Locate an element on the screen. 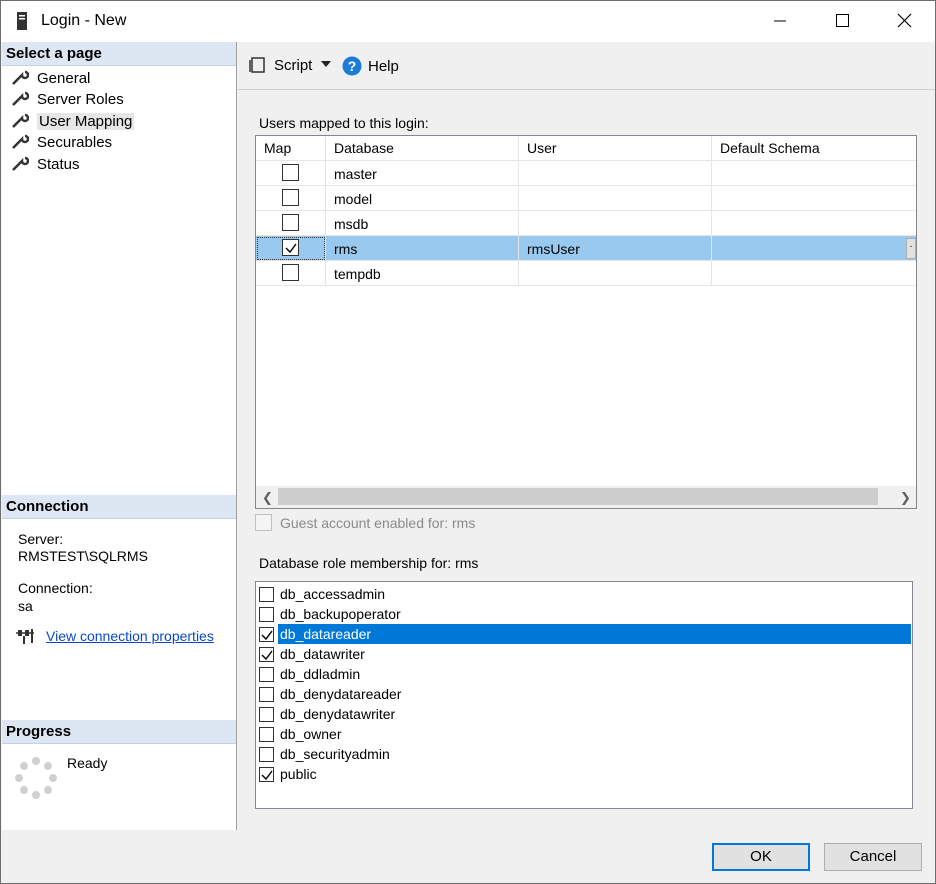 The image size is (936, 884). role-label: db_owner is located at coordinates (311, 734).